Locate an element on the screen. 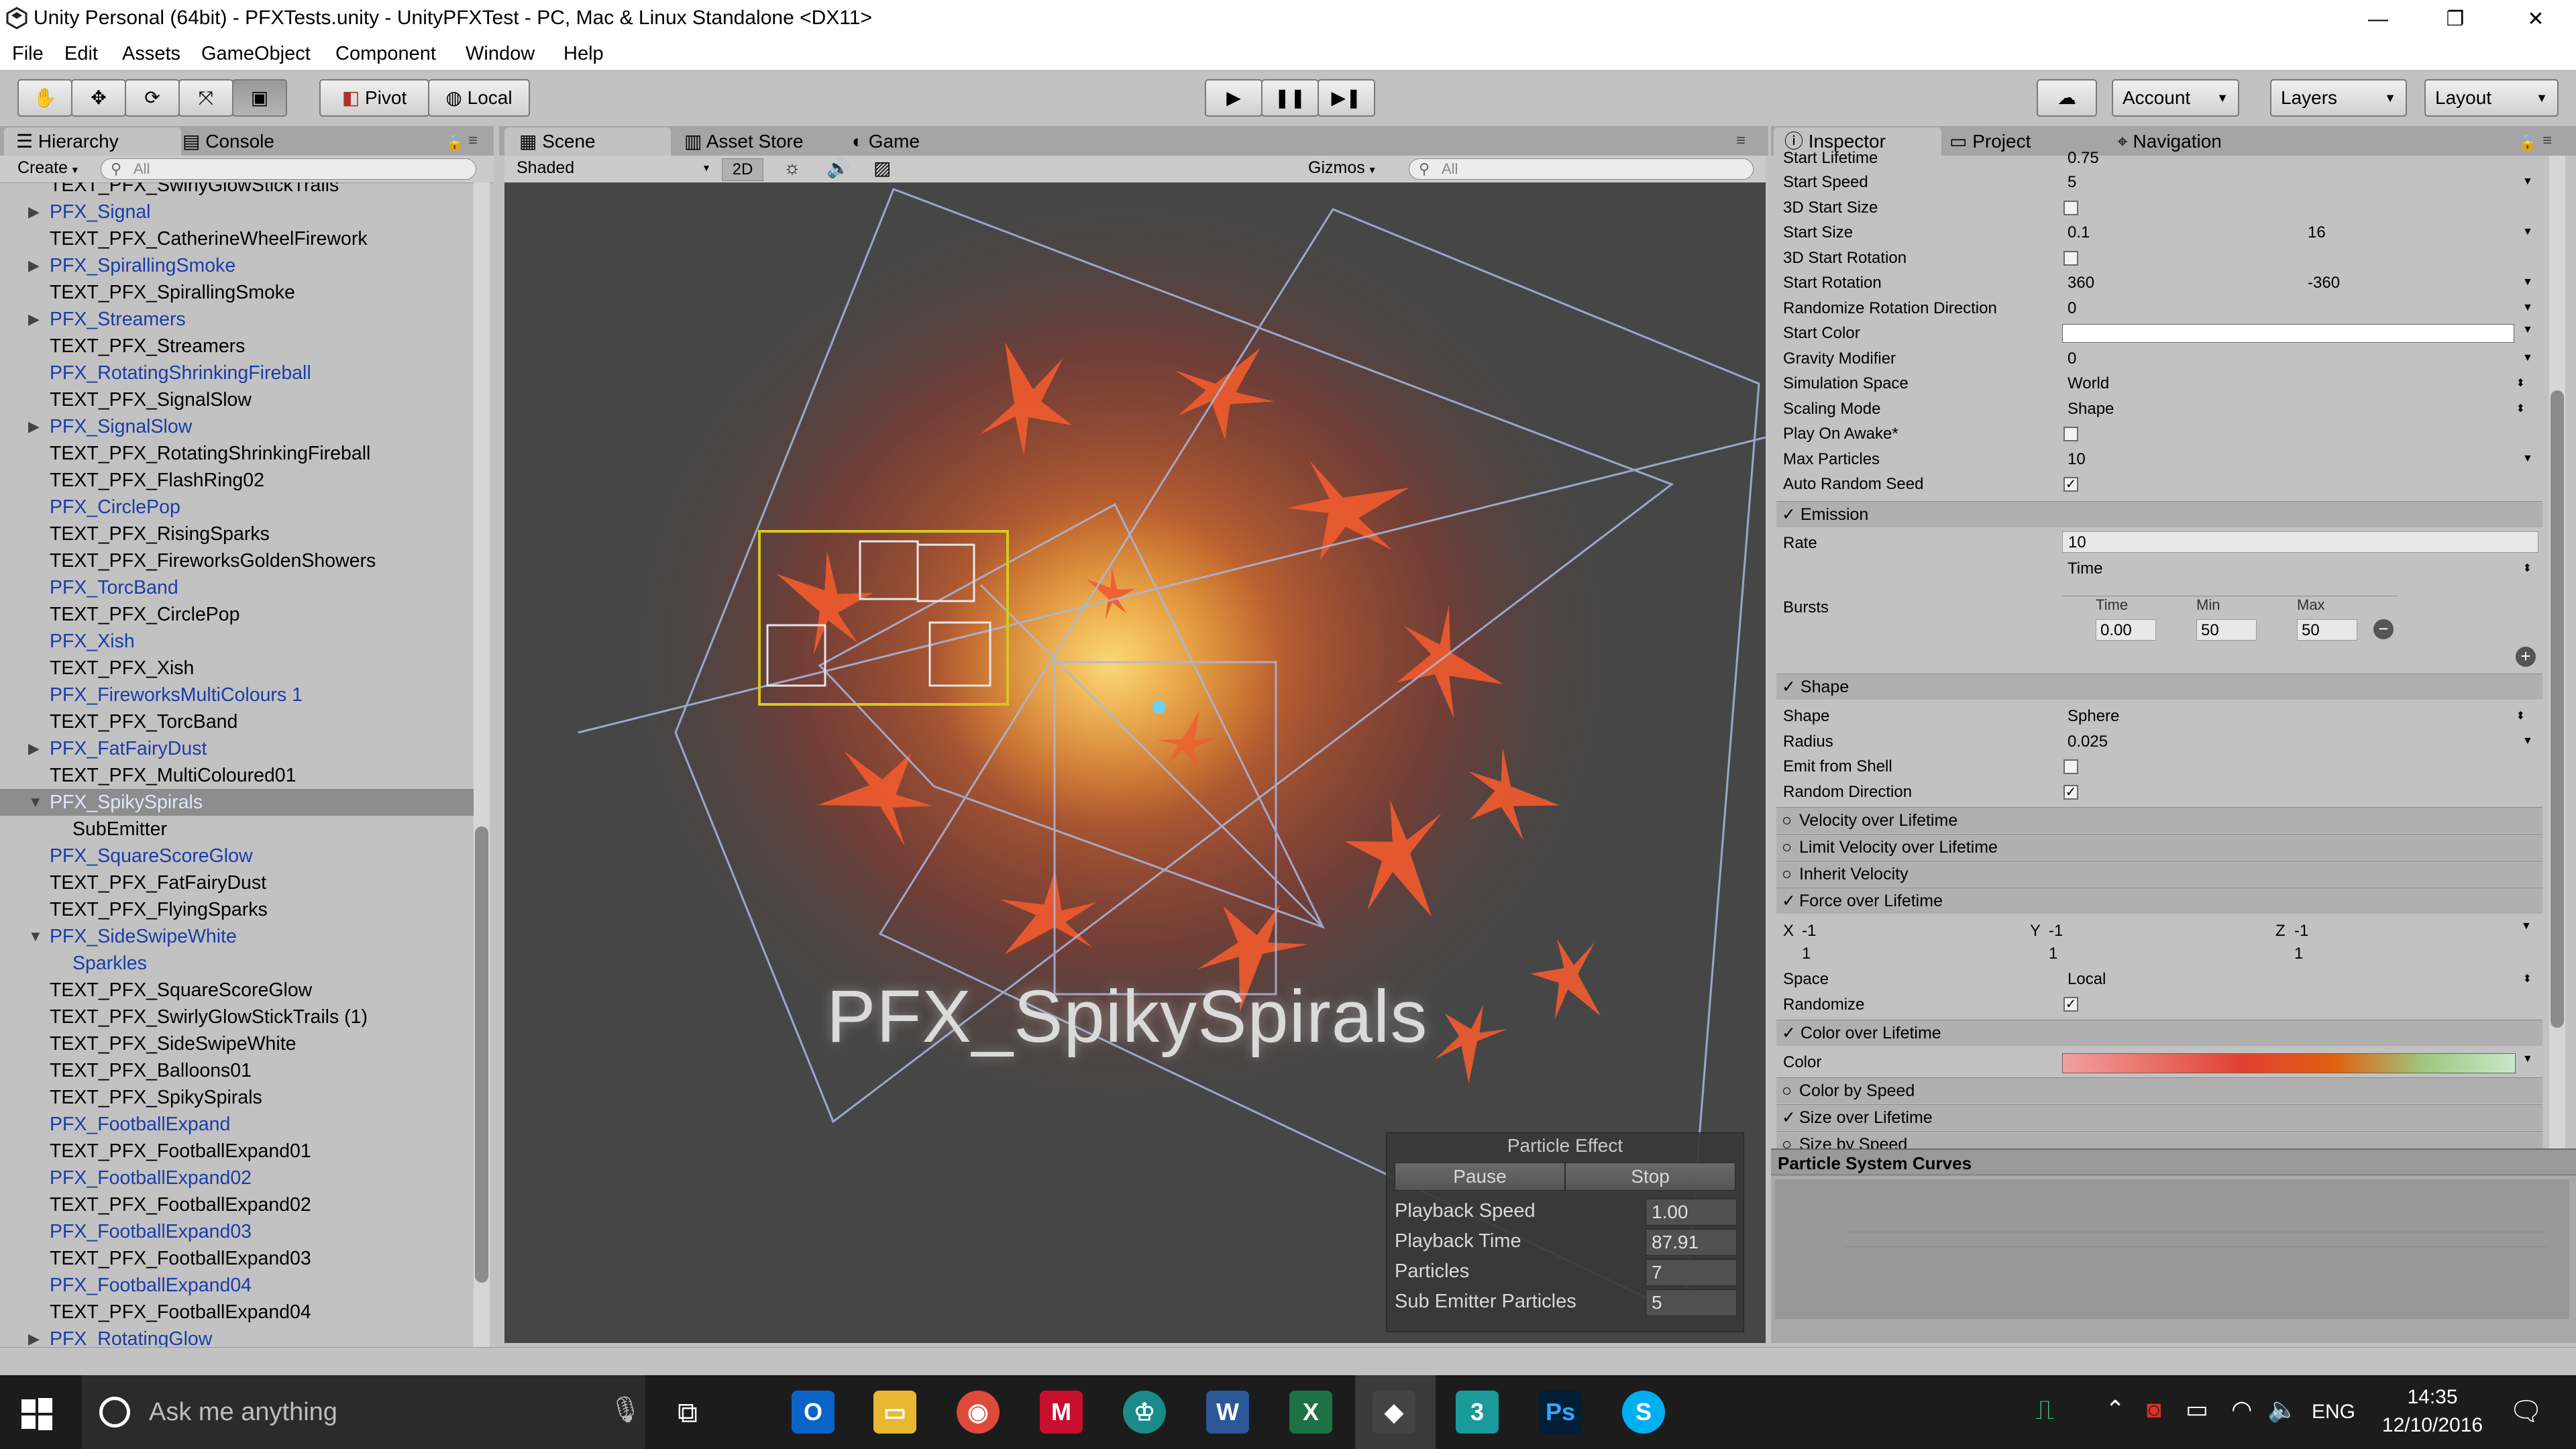  stop-effect-button: Stop is located at coordinates (1650, 1177).